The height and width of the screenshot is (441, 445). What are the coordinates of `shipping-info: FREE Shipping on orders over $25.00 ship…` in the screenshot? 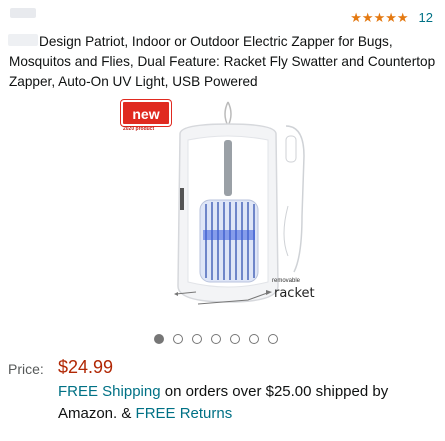 It's located at (248, 403).